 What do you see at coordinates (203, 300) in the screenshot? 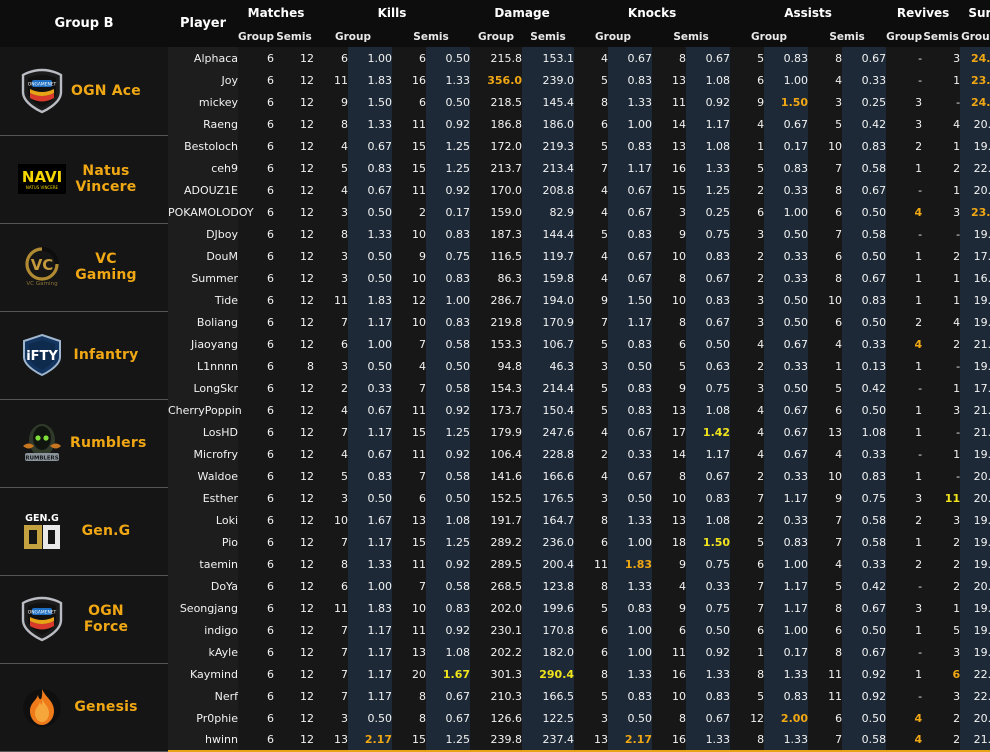
I see `player-name: Tide` at bounding box center [203, 300].